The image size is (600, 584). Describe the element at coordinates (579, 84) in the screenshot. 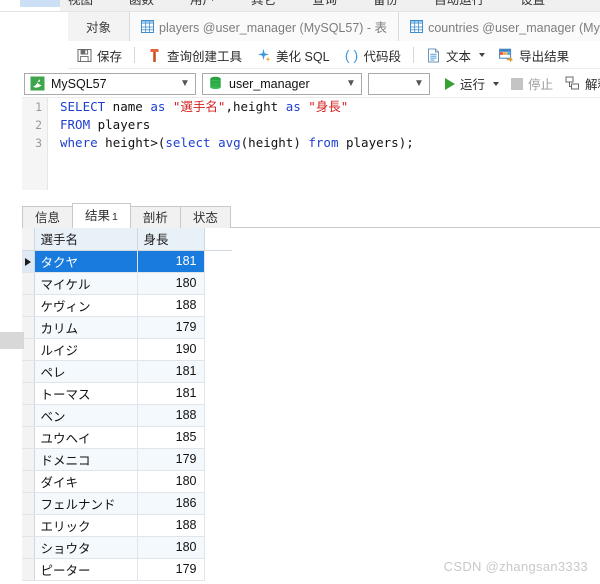

I see `explain-button: 解释` at that location.